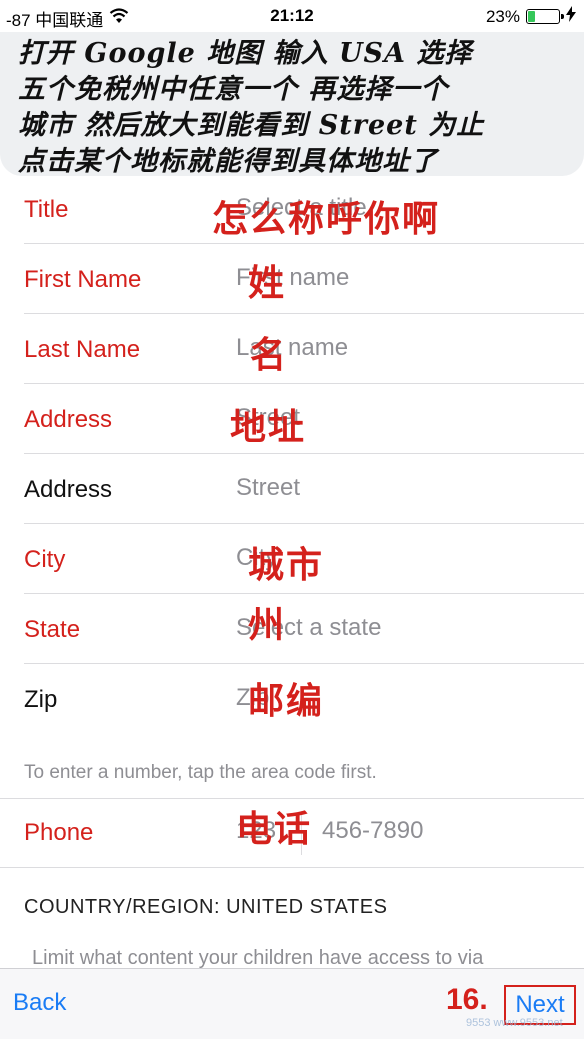 This screenshot has height=1039, width=584. Describe the element at coordinates (304, 349) in the screenshot. I see `last-name-row: Last Name Last name` at that location.